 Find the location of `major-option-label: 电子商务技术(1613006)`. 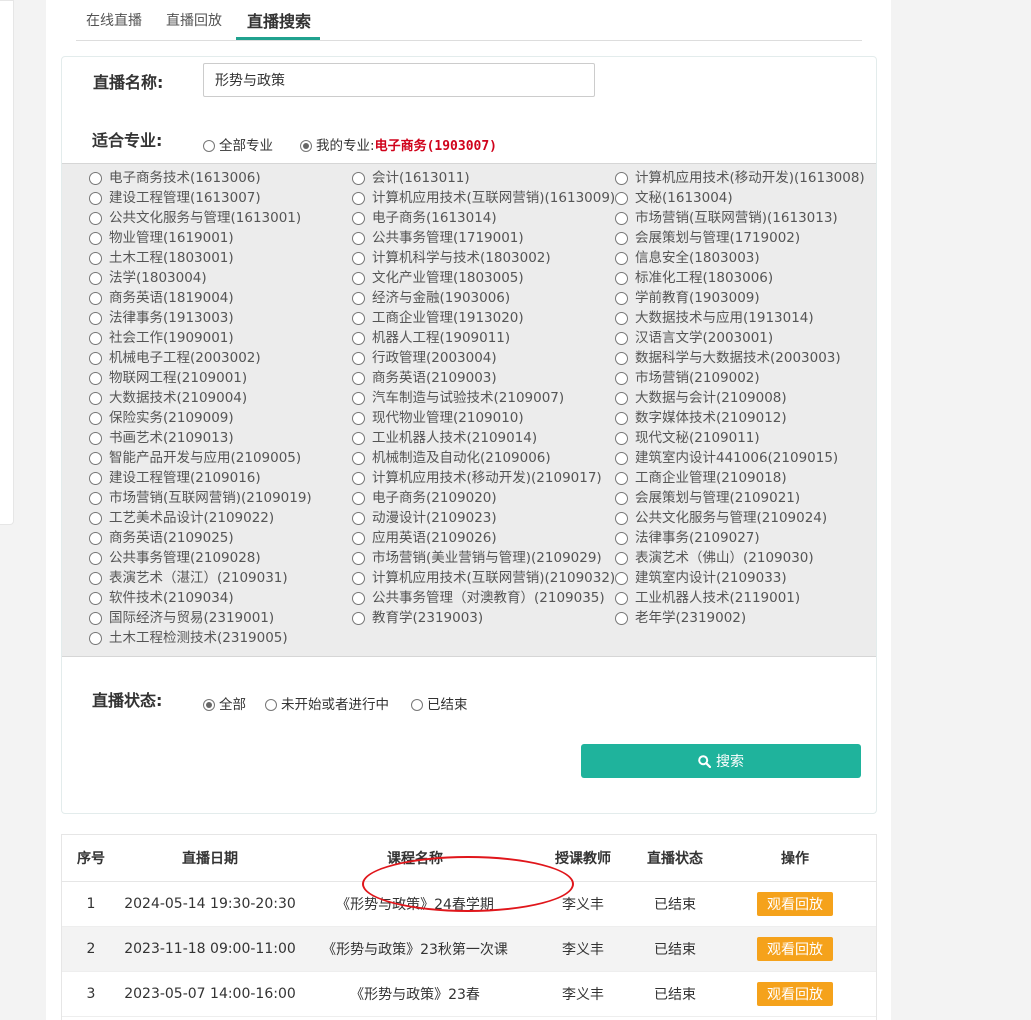

major-option-label: 电子商务技术(1613006) is located at coordinates (185, 178).